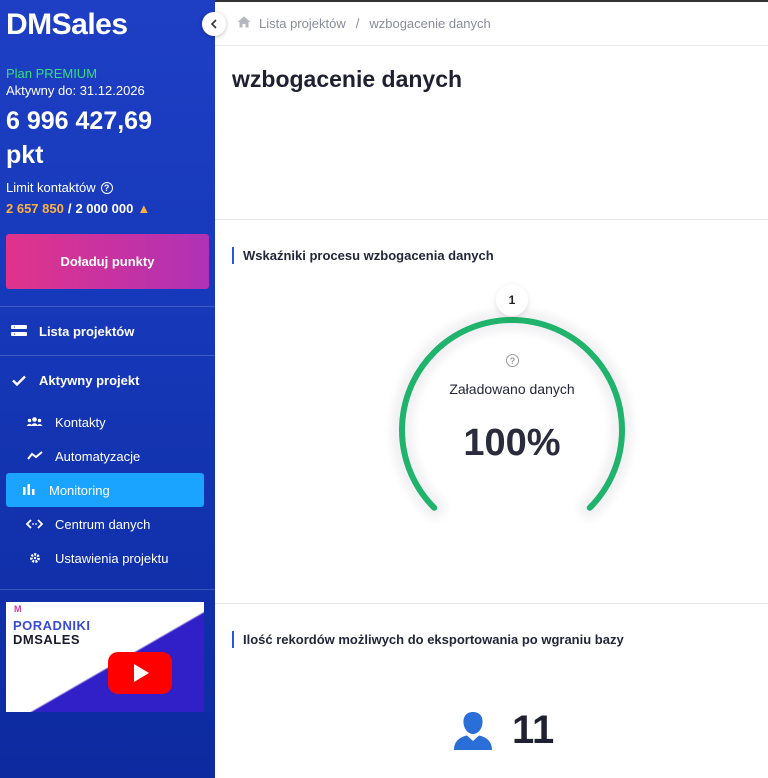 The height and width of the screenshot is (778, 768). I want to click on contacts-limit-label: Limit kontaktów ?, so click(107, 187).